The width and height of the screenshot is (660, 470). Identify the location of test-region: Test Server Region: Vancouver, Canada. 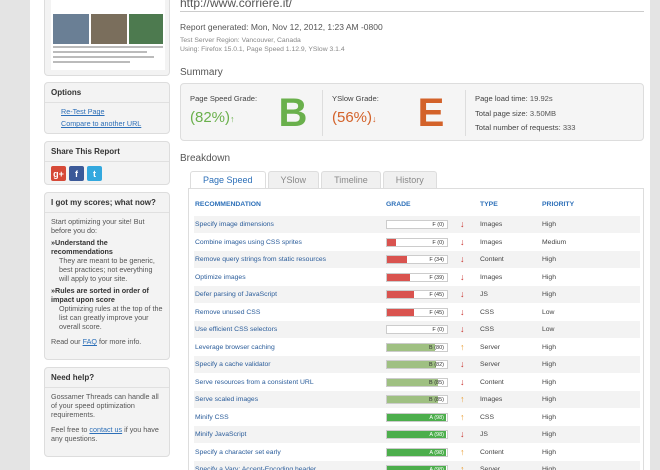
(240, 40).